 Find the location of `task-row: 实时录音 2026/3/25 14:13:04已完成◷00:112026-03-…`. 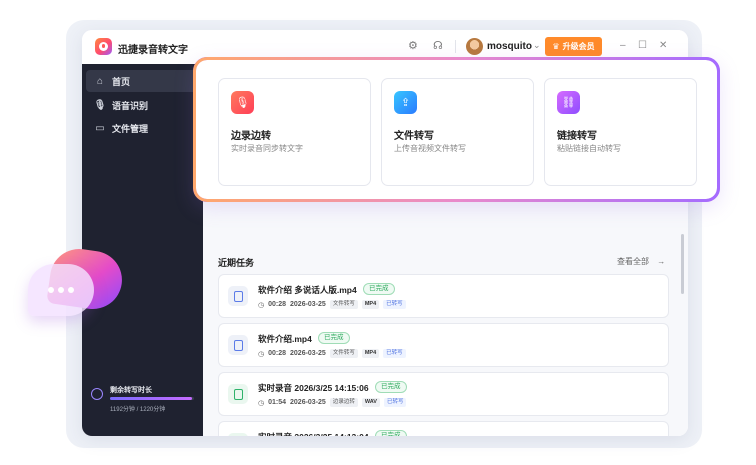

task-row: 实时录音 2026/3/25 14:13:04已完成◷00:112026-03-… is located at coordinates (443, 428).